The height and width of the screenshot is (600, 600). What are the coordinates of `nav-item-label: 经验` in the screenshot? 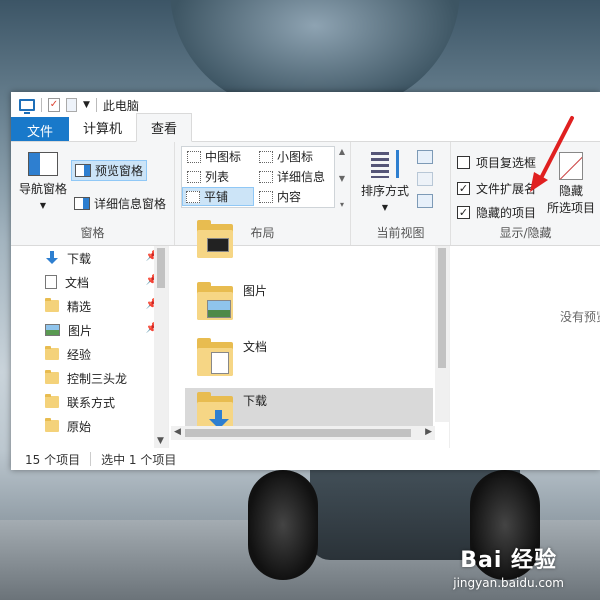 It's located at (79, 354).